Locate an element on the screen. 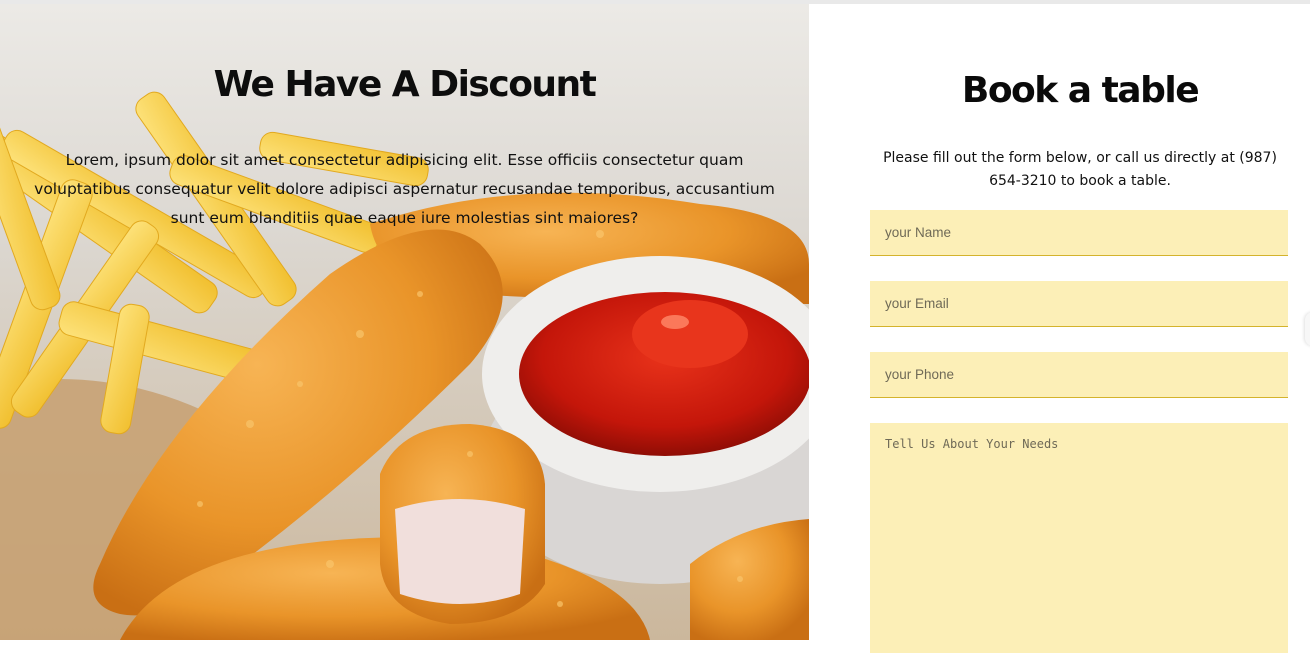 The height and width of the screenshot is (653, 1310). email-field is located at coordinates (1079, 304).